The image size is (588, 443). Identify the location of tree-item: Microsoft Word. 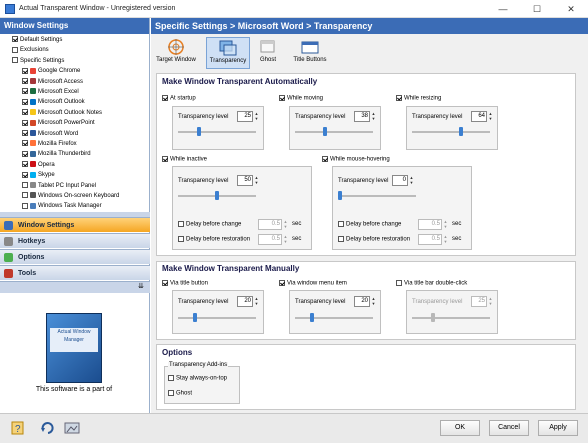
(50, 134).